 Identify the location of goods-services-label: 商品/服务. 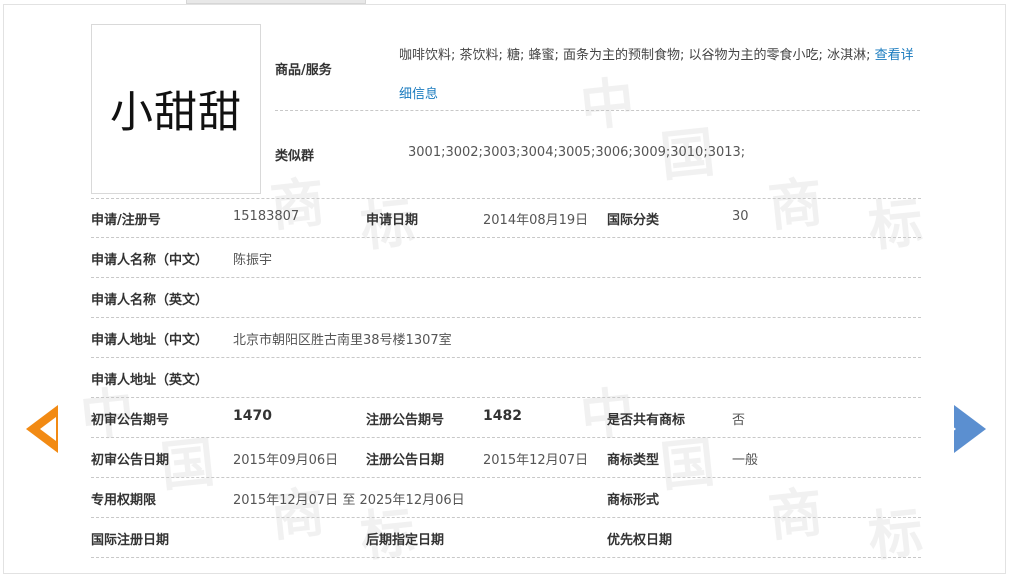
(303, 70).